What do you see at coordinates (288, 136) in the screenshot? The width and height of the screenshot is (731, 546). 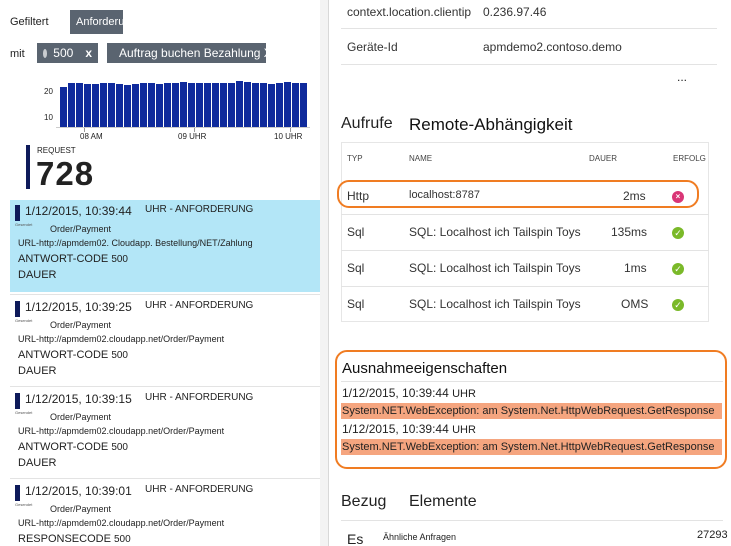 I see `x-tick-label: 10 UHR` at bounding box center [288, 136].